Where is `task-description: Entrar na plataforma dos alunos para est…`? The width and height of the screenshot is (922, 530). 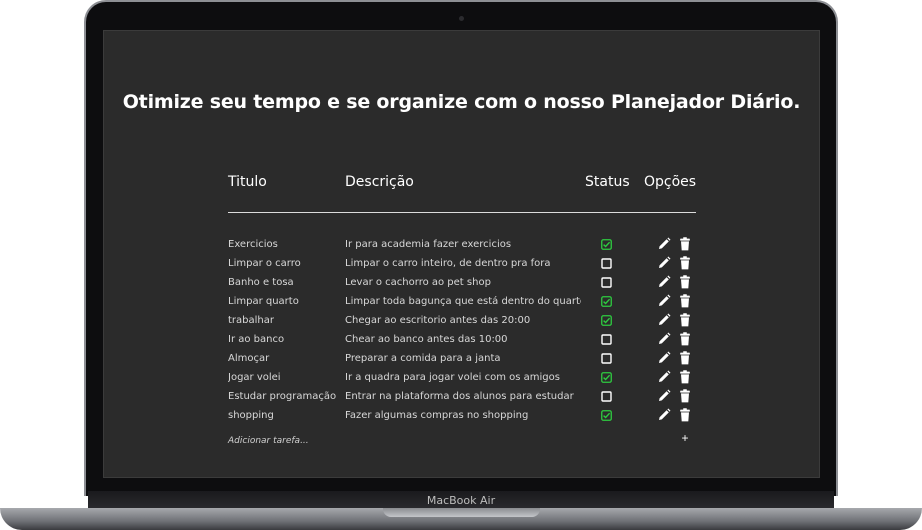 task-description: Entrar na plataforma dos alunos para est… is located at coordinates (459, 396).